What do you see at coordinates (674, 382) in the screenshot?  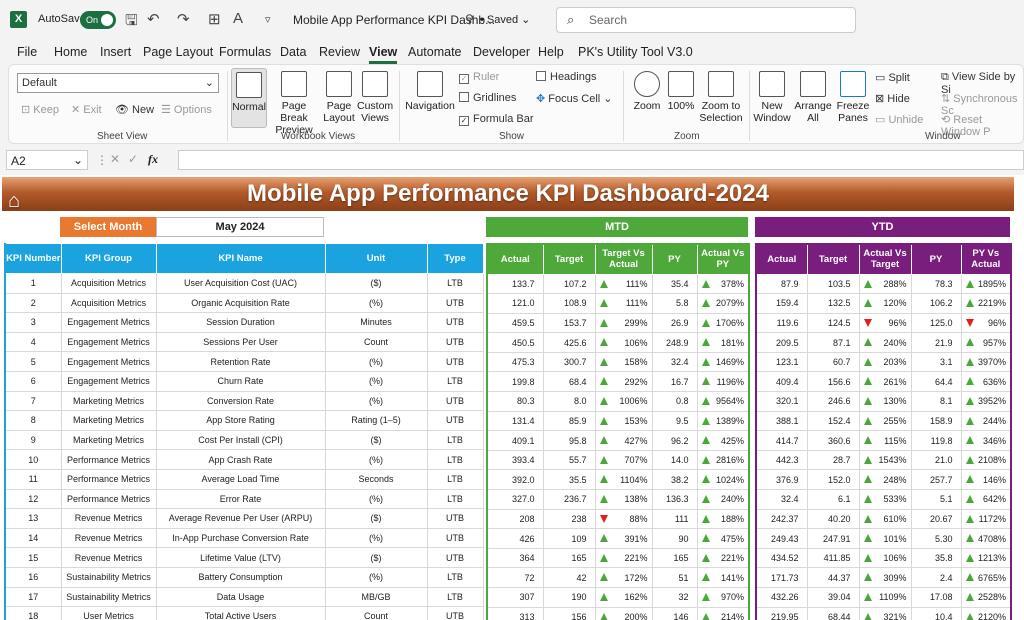 I see `mtd-py-cell: 16.7` at bounding box center [674, 382].